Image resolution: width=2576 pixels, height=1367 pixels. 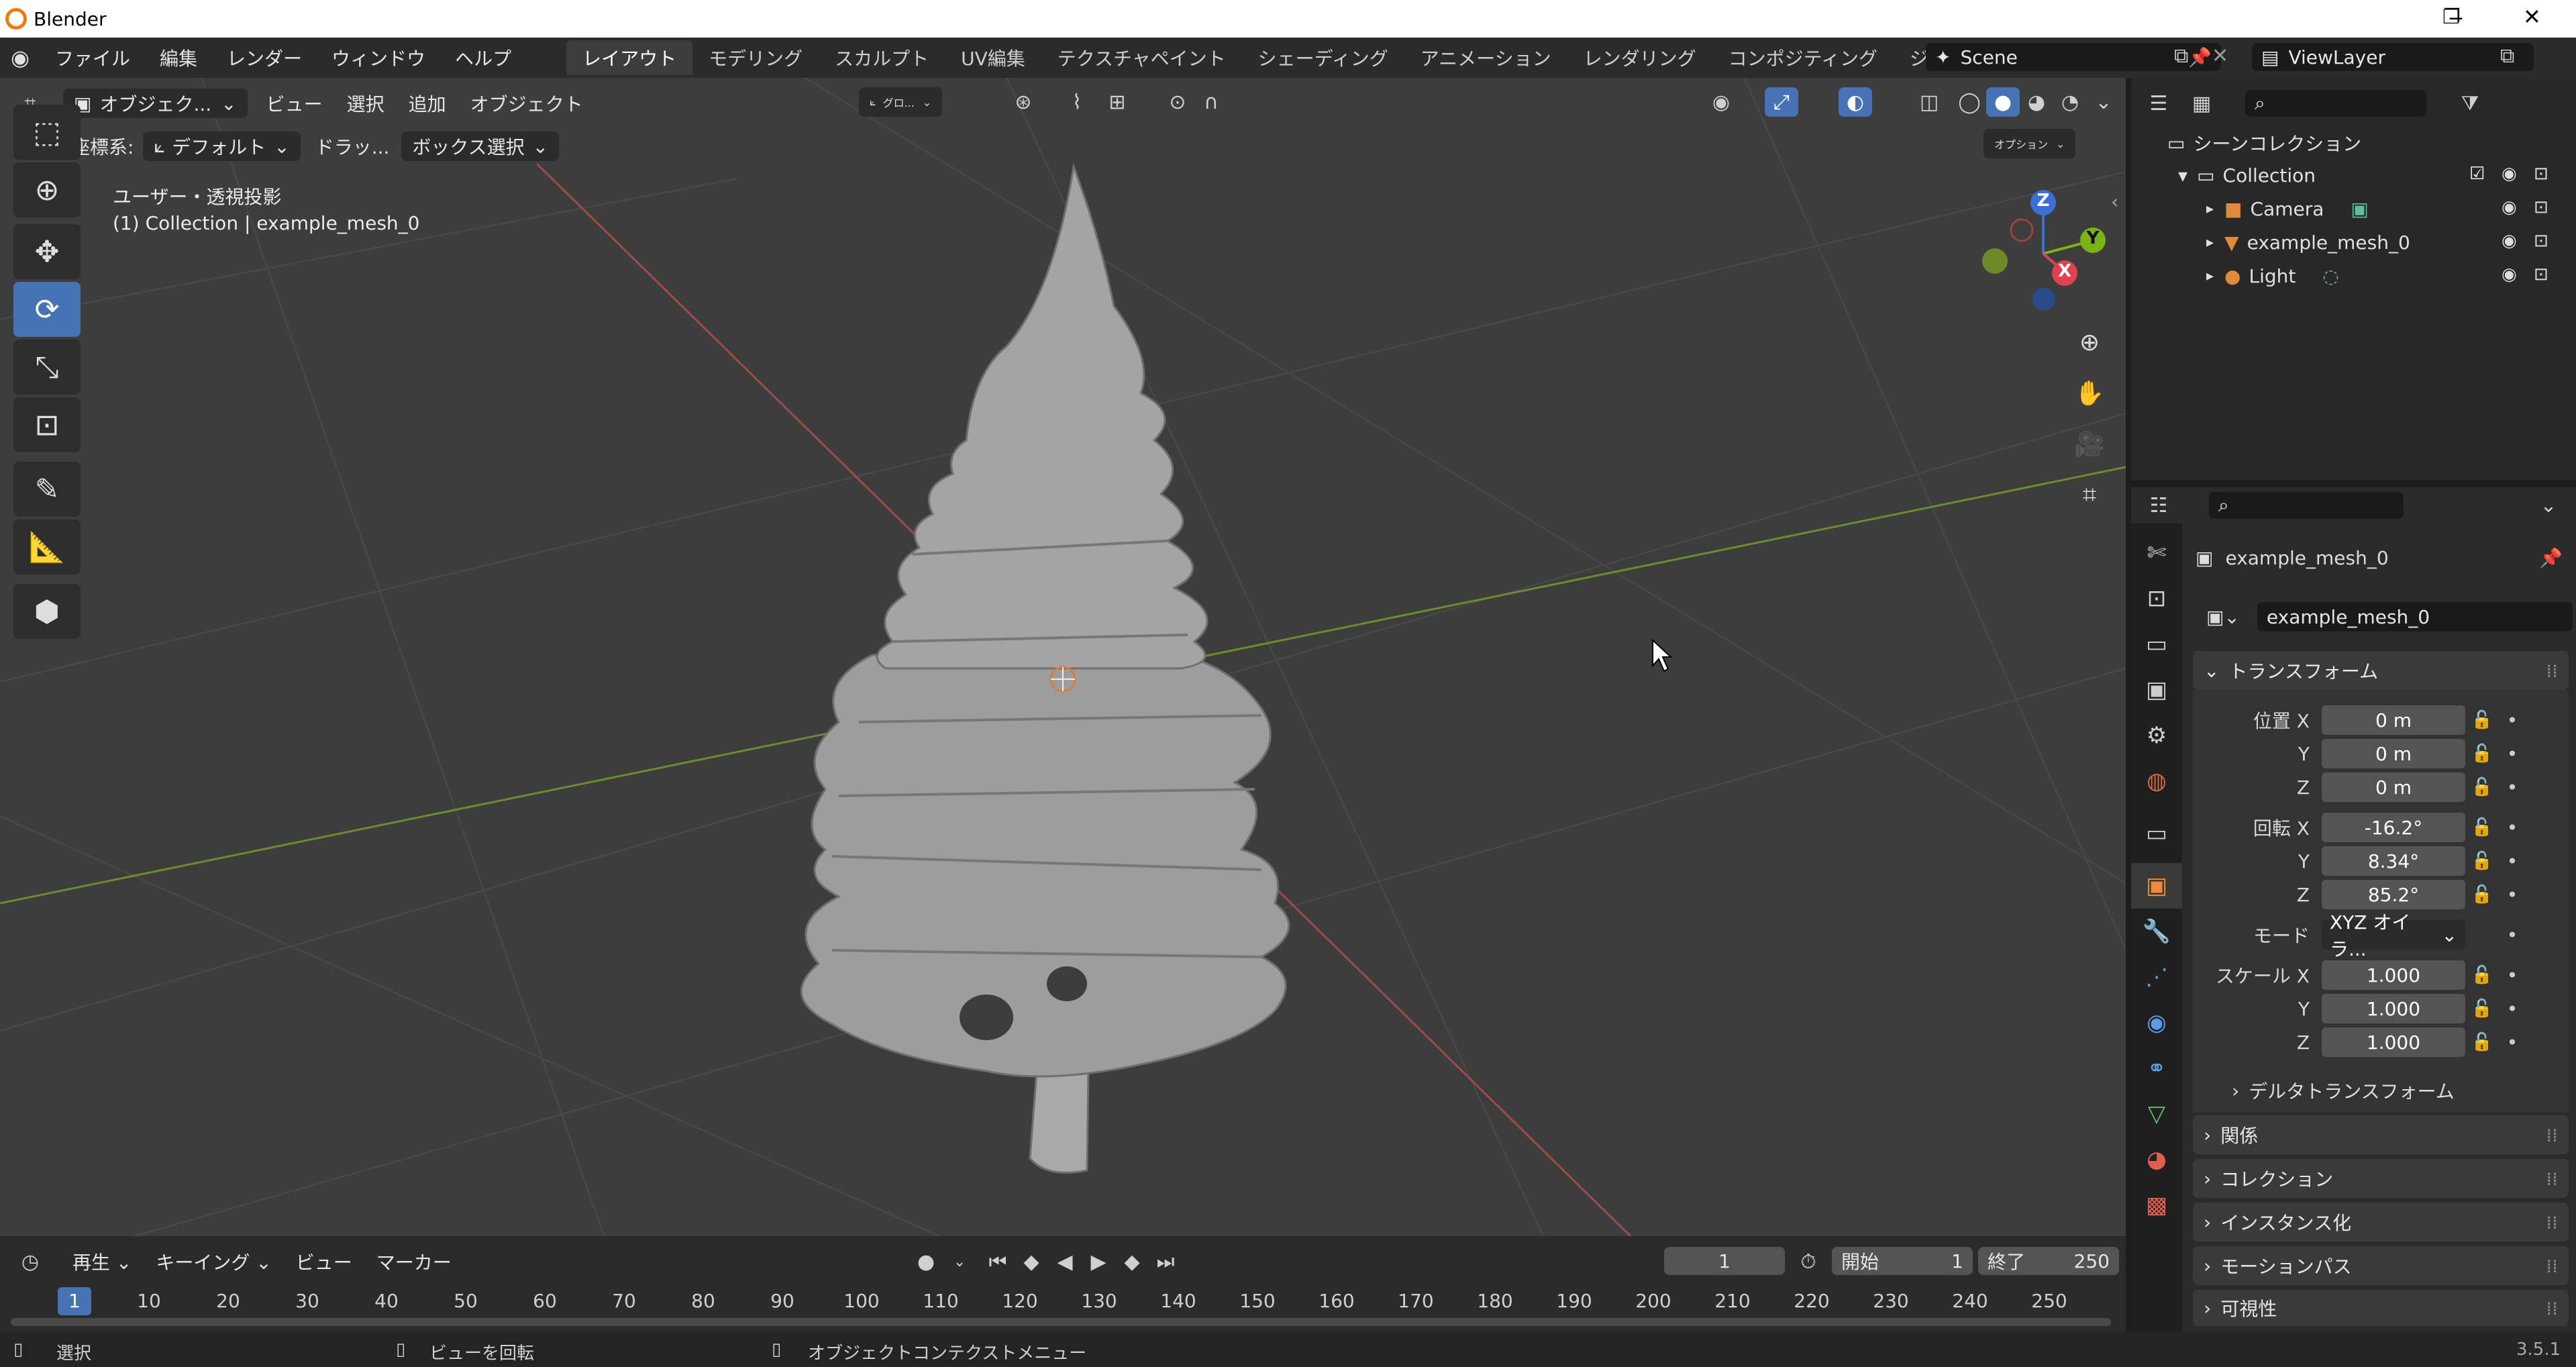 I want to click on location-z-field: 0 m, so click(x=2393, y=787).